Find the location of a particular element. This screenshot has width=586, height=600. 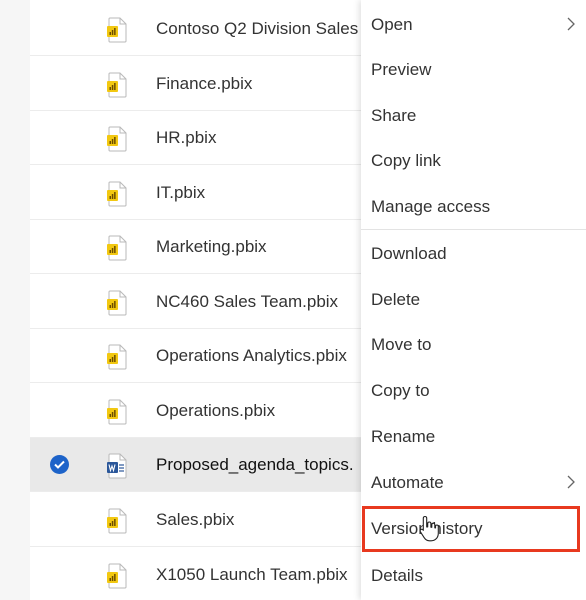

menu-item-open: Open is located at coordinates (473, 24).